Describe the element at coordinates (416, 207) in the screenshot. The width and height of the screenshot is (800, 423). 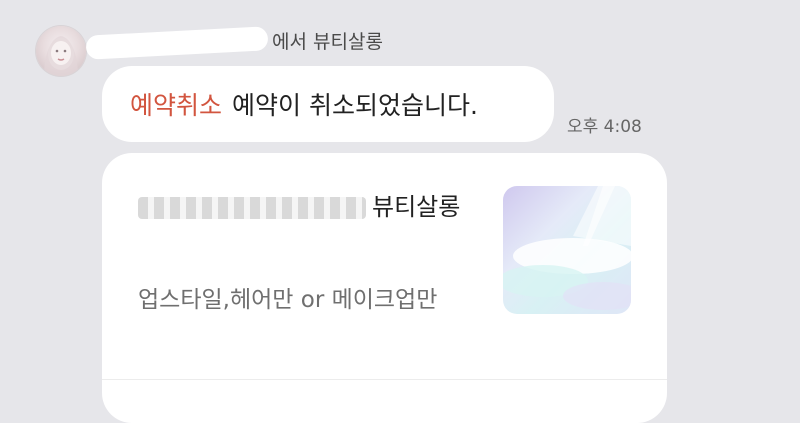
I see `card-title-label: 뷰티살롱` at that location.